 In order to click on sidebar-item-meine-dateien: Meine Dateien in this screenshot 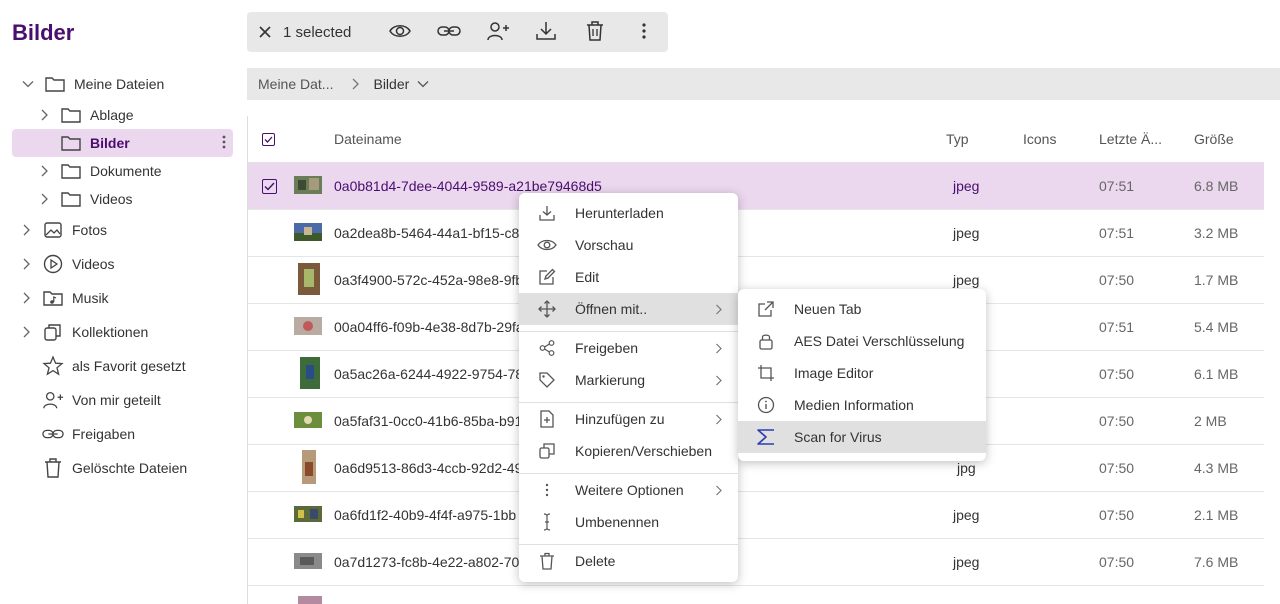, I will do `click(130, 84)`.